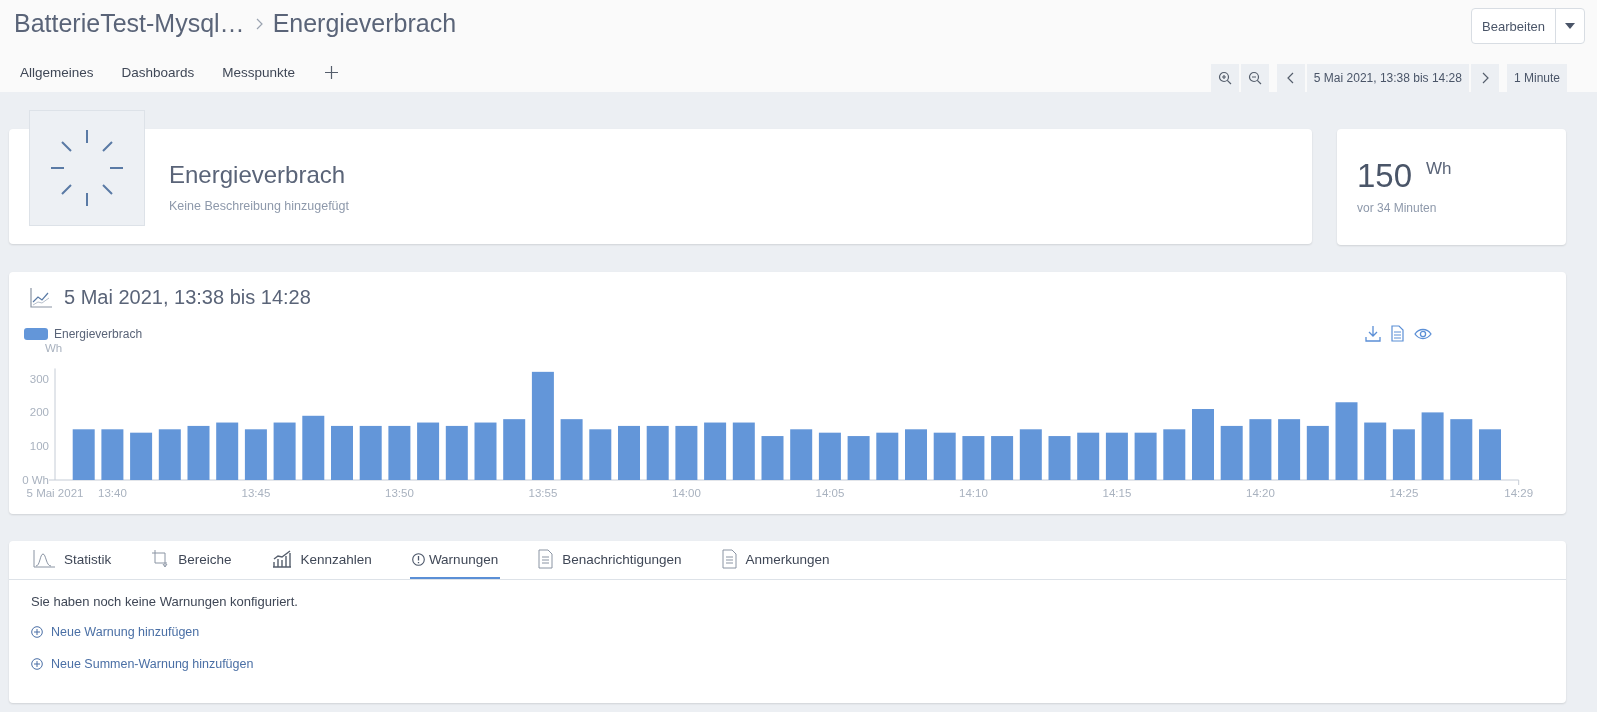  Describe the element at coordinates (258, 174) in the screenshot. I see `card-title: Energieverbrach` at that location.